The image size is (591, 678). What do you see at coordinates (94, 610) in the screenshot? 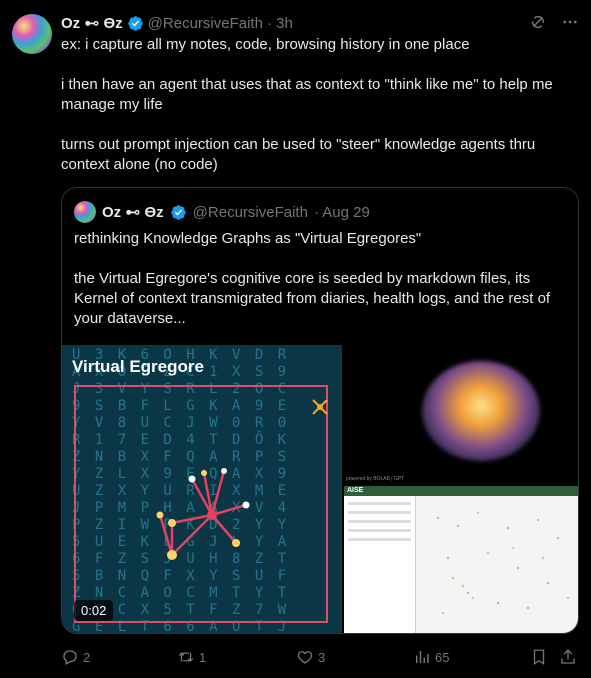
I see `video-duration: 0:02` at bounding box center [94, 610].